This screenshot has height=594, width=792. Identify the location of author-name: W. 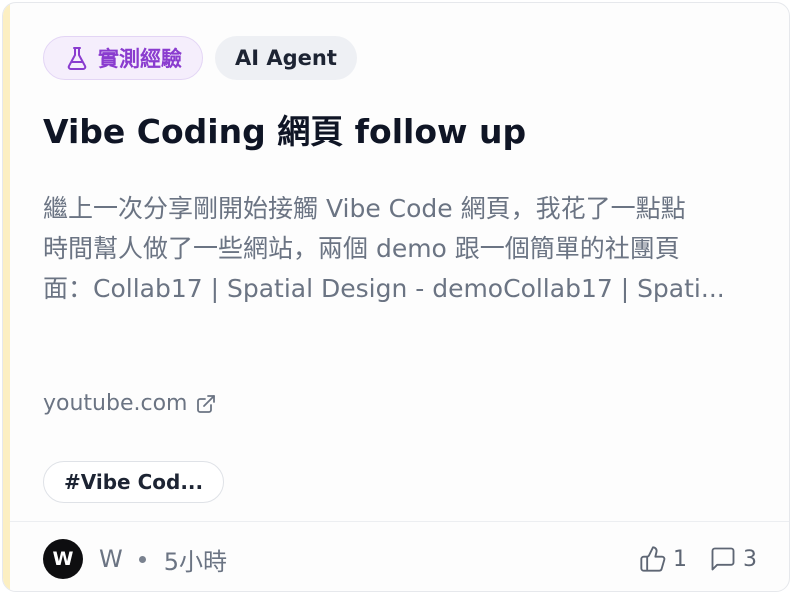
(111, 559).